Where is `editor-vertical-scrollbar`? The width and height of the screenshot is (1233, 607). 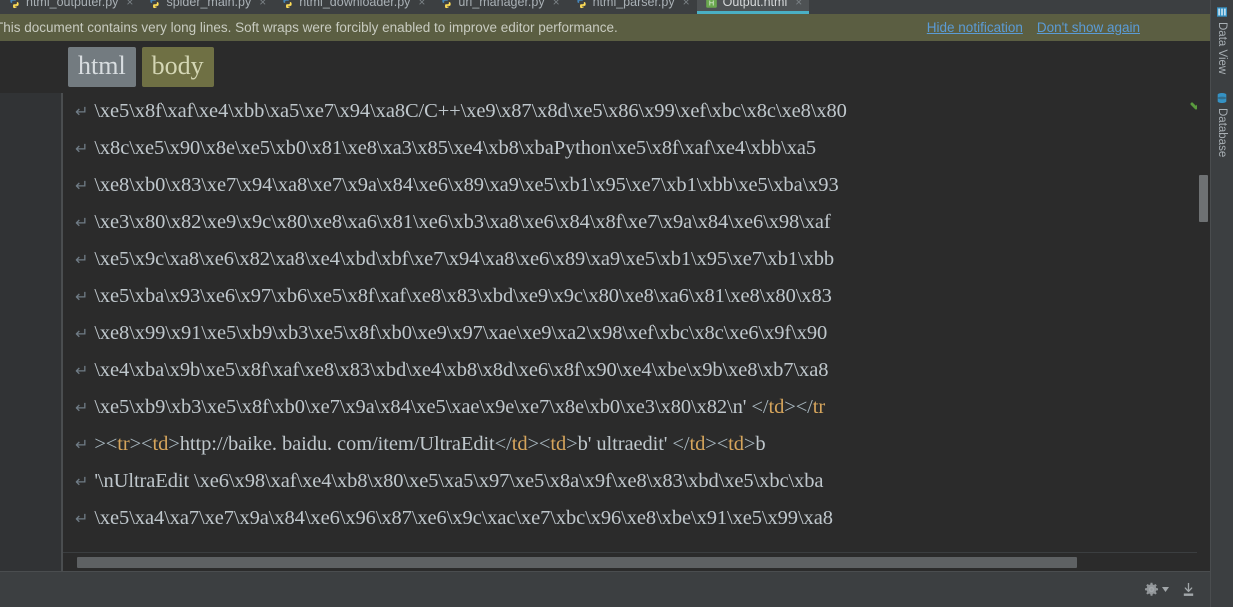
editor-vertical-scrollbar is located at coordinates (1203, 332).